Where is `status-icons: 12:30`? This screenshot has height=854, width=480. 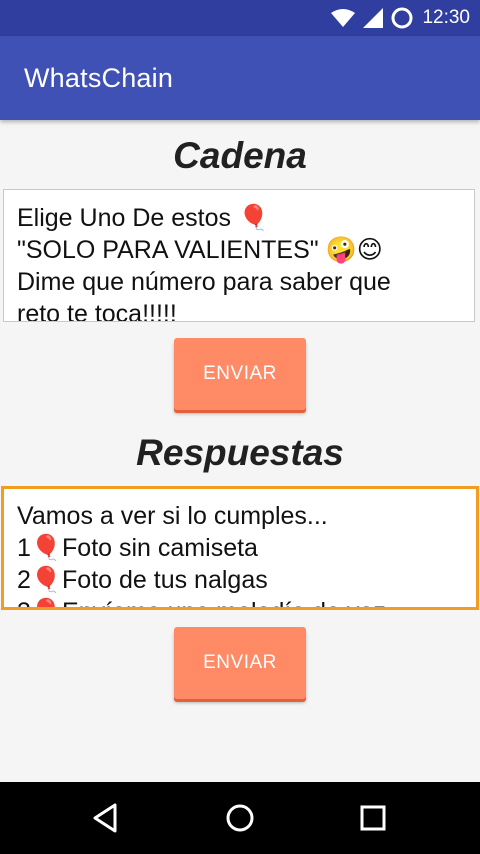 status-icons: 12:30 is located at coordinates (400, 18).